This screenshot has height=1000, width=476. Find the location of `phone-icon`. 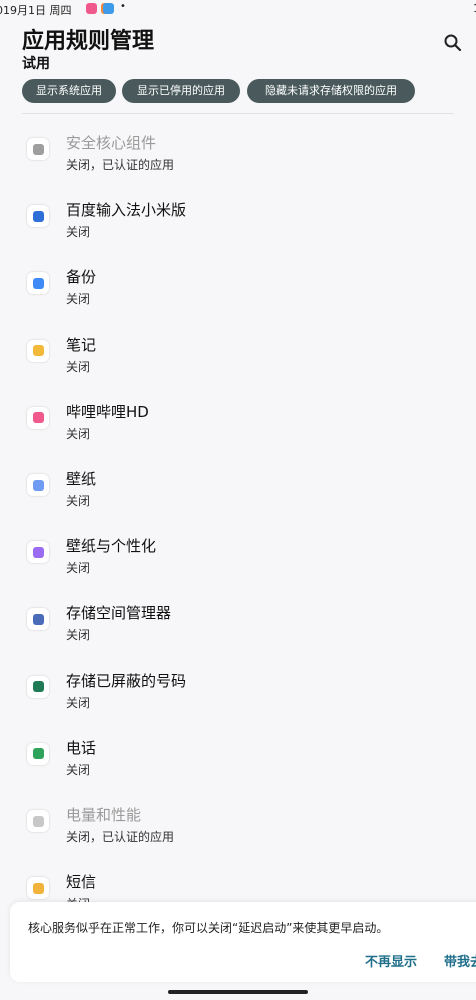

phone-icon is located at coordinates (38, 753).